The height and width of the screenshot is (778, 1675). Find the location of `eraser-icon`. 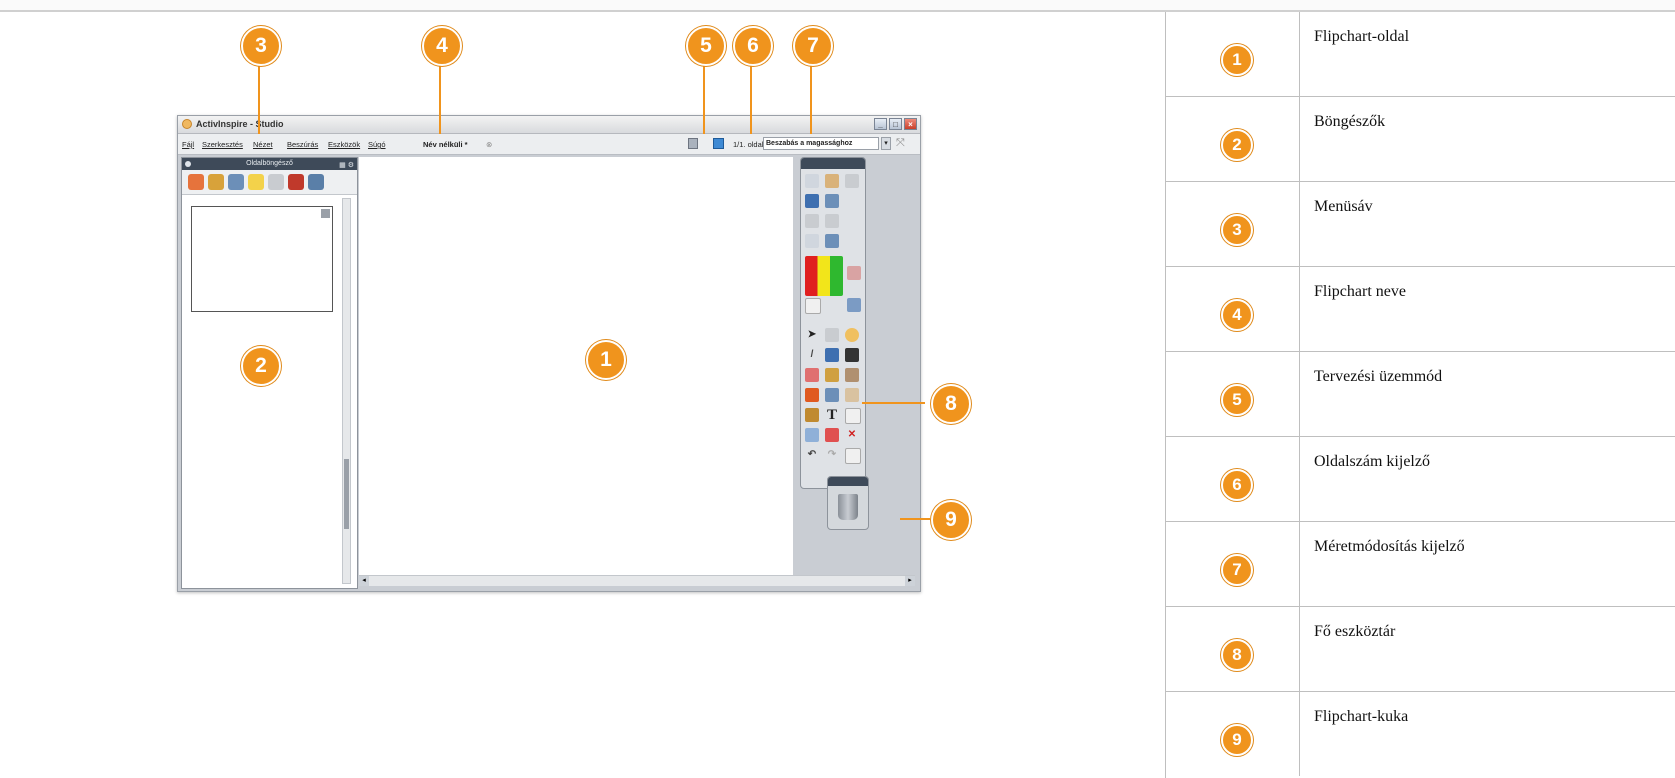

eraser-icon is located at coordinates (812, 375).